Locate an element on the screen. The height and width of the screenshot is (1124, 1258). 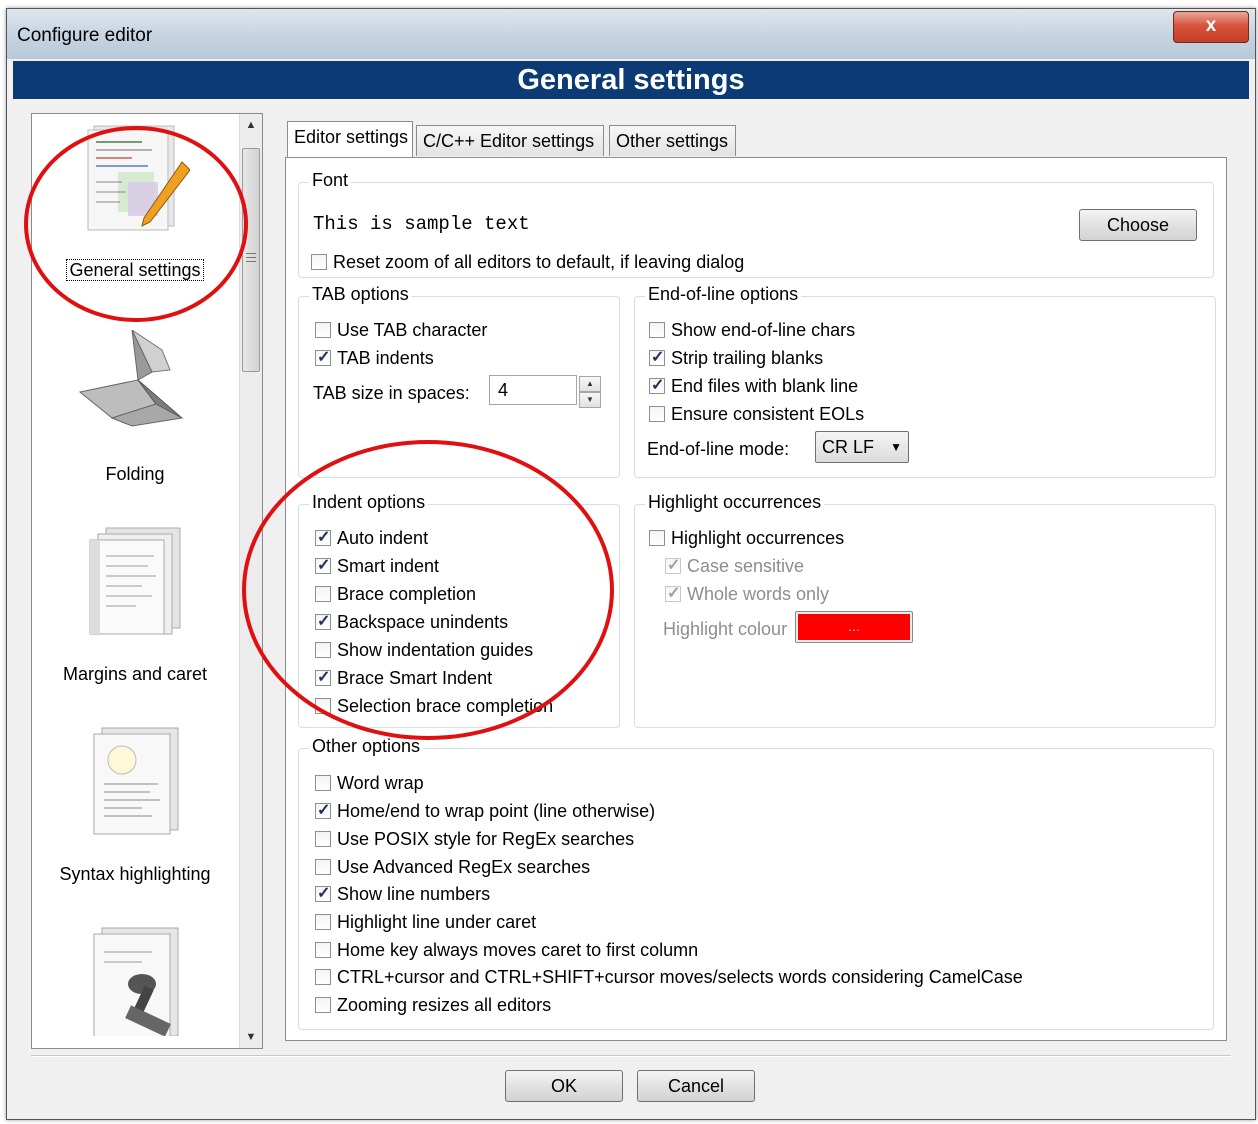
checkbox-label: Show end-of-line chars is located at coordinates (763, 329).